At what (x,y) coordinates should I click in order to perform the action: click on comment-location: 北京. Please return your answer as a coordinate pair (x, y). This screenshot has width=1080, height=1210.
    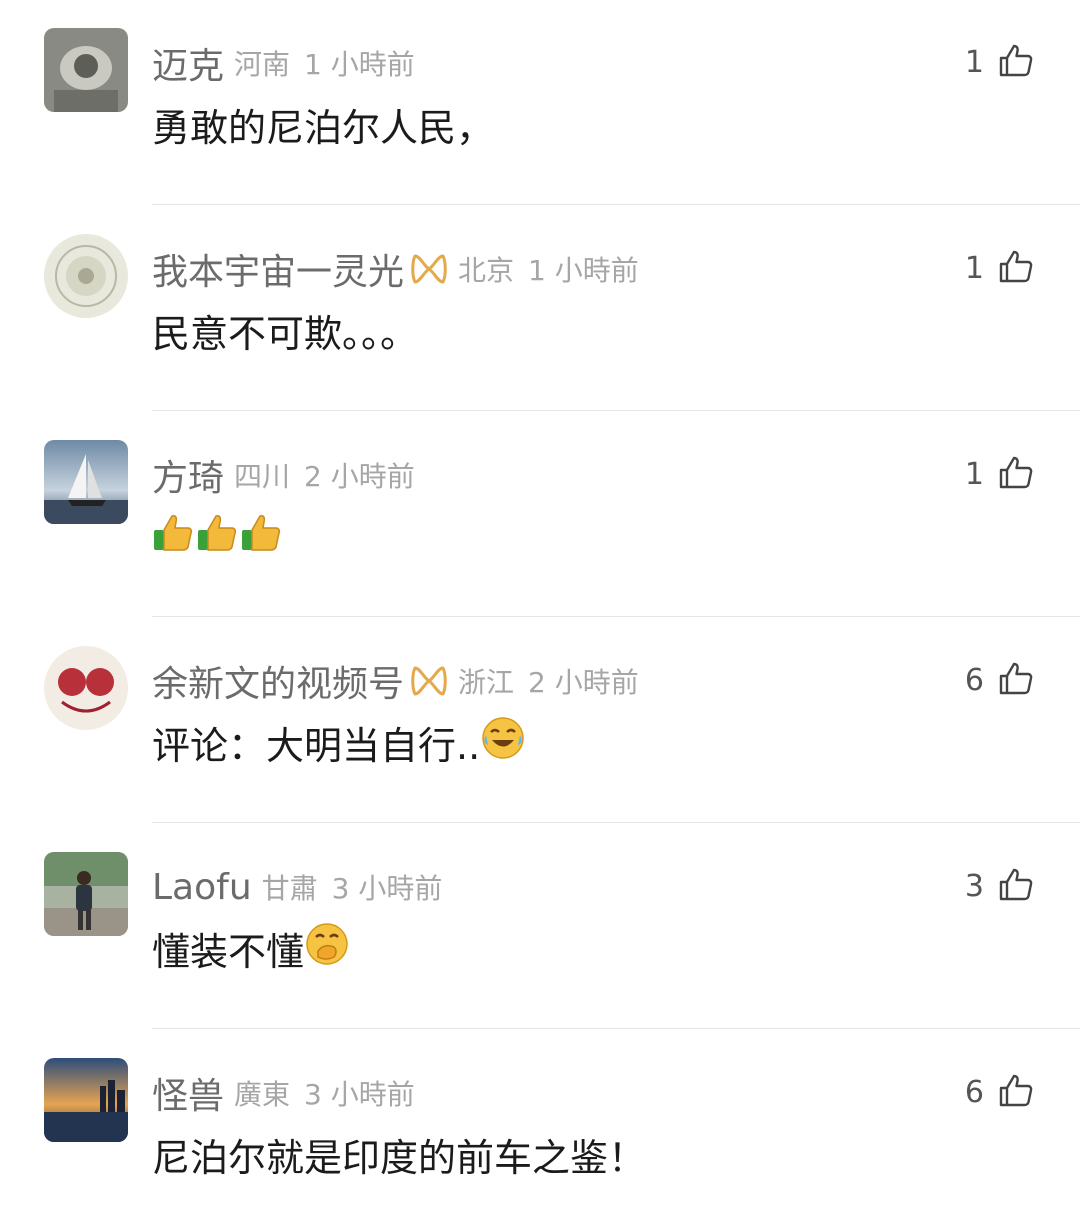
    Looking at the image, I should click on (486, 270).